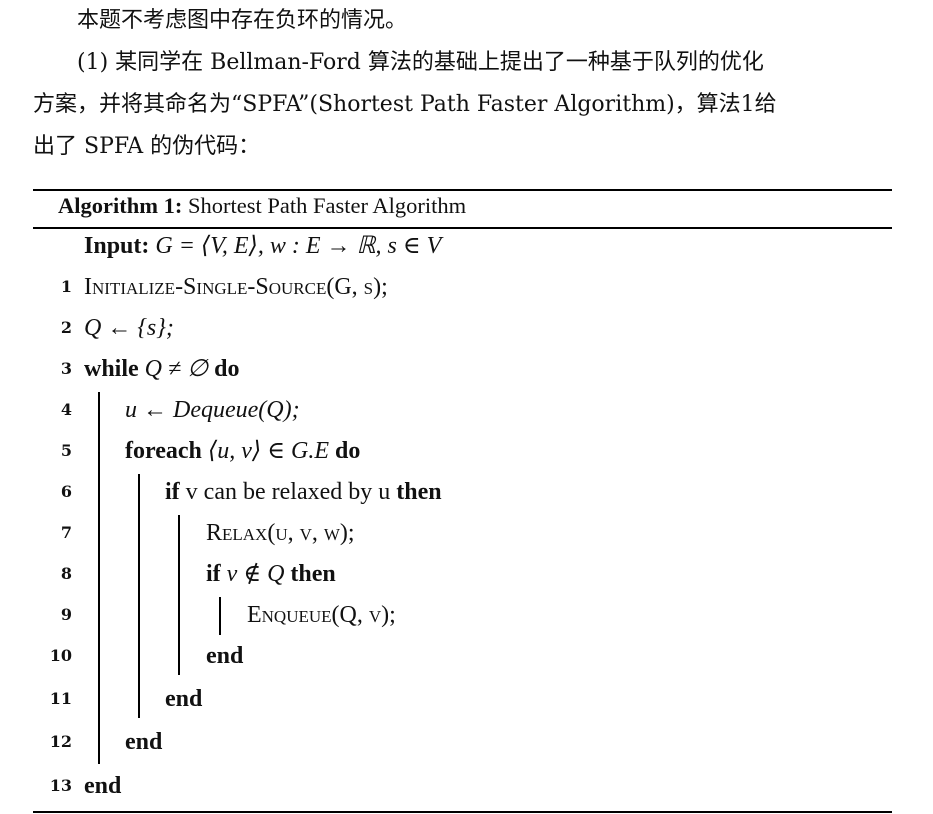 The height and width of the screenshot is (814, 933). Describe the element at coordinates (60, 741) in the screenshot. I see `line-number: 12` at that location.